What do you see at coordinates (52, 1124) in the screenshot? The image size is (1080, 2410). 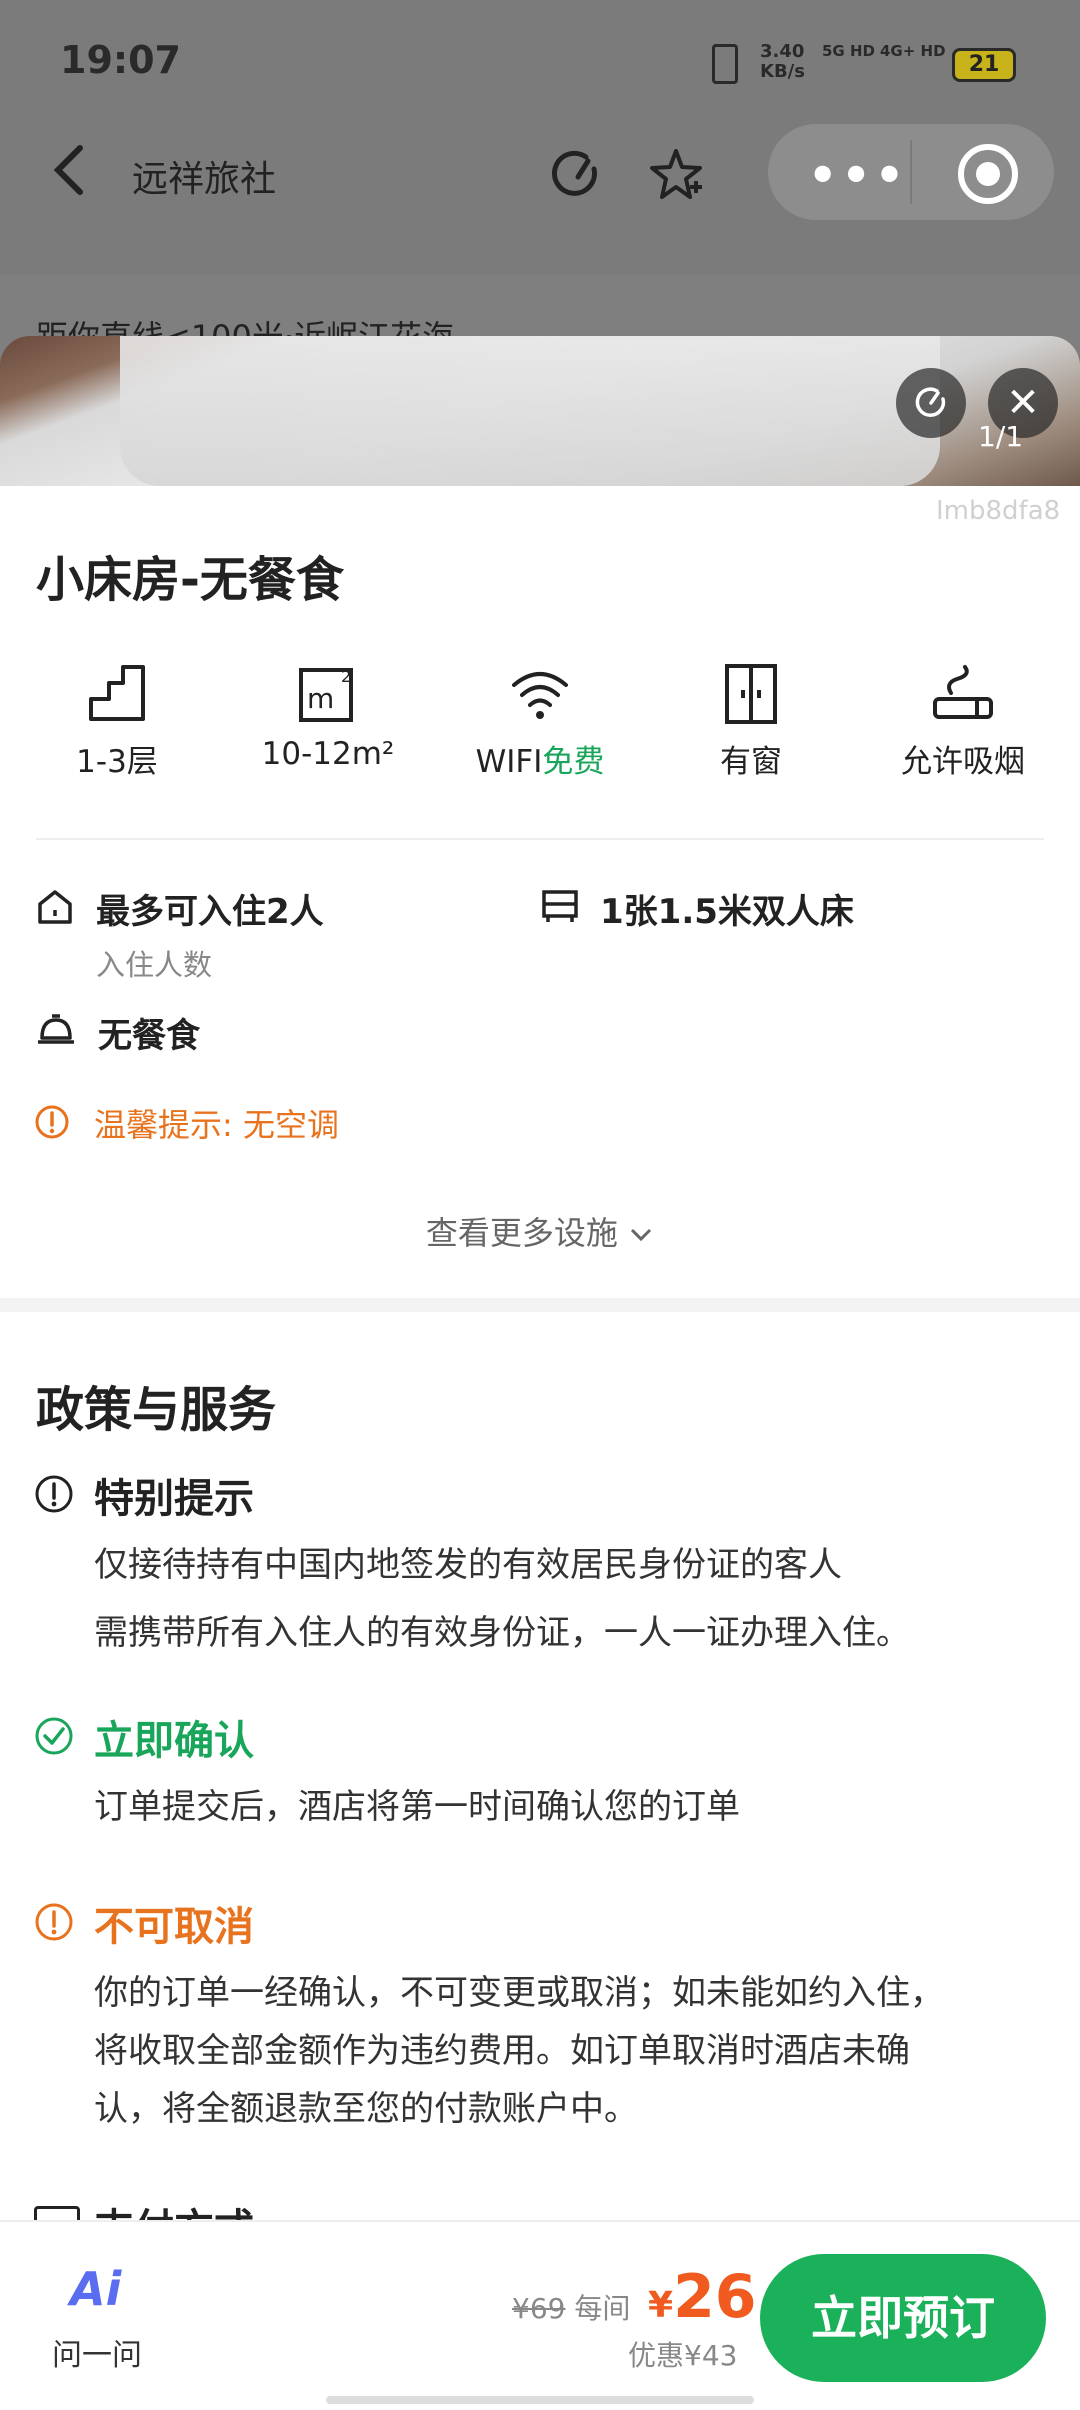 I see `alert-icon` at bounding box center [52, 1124].